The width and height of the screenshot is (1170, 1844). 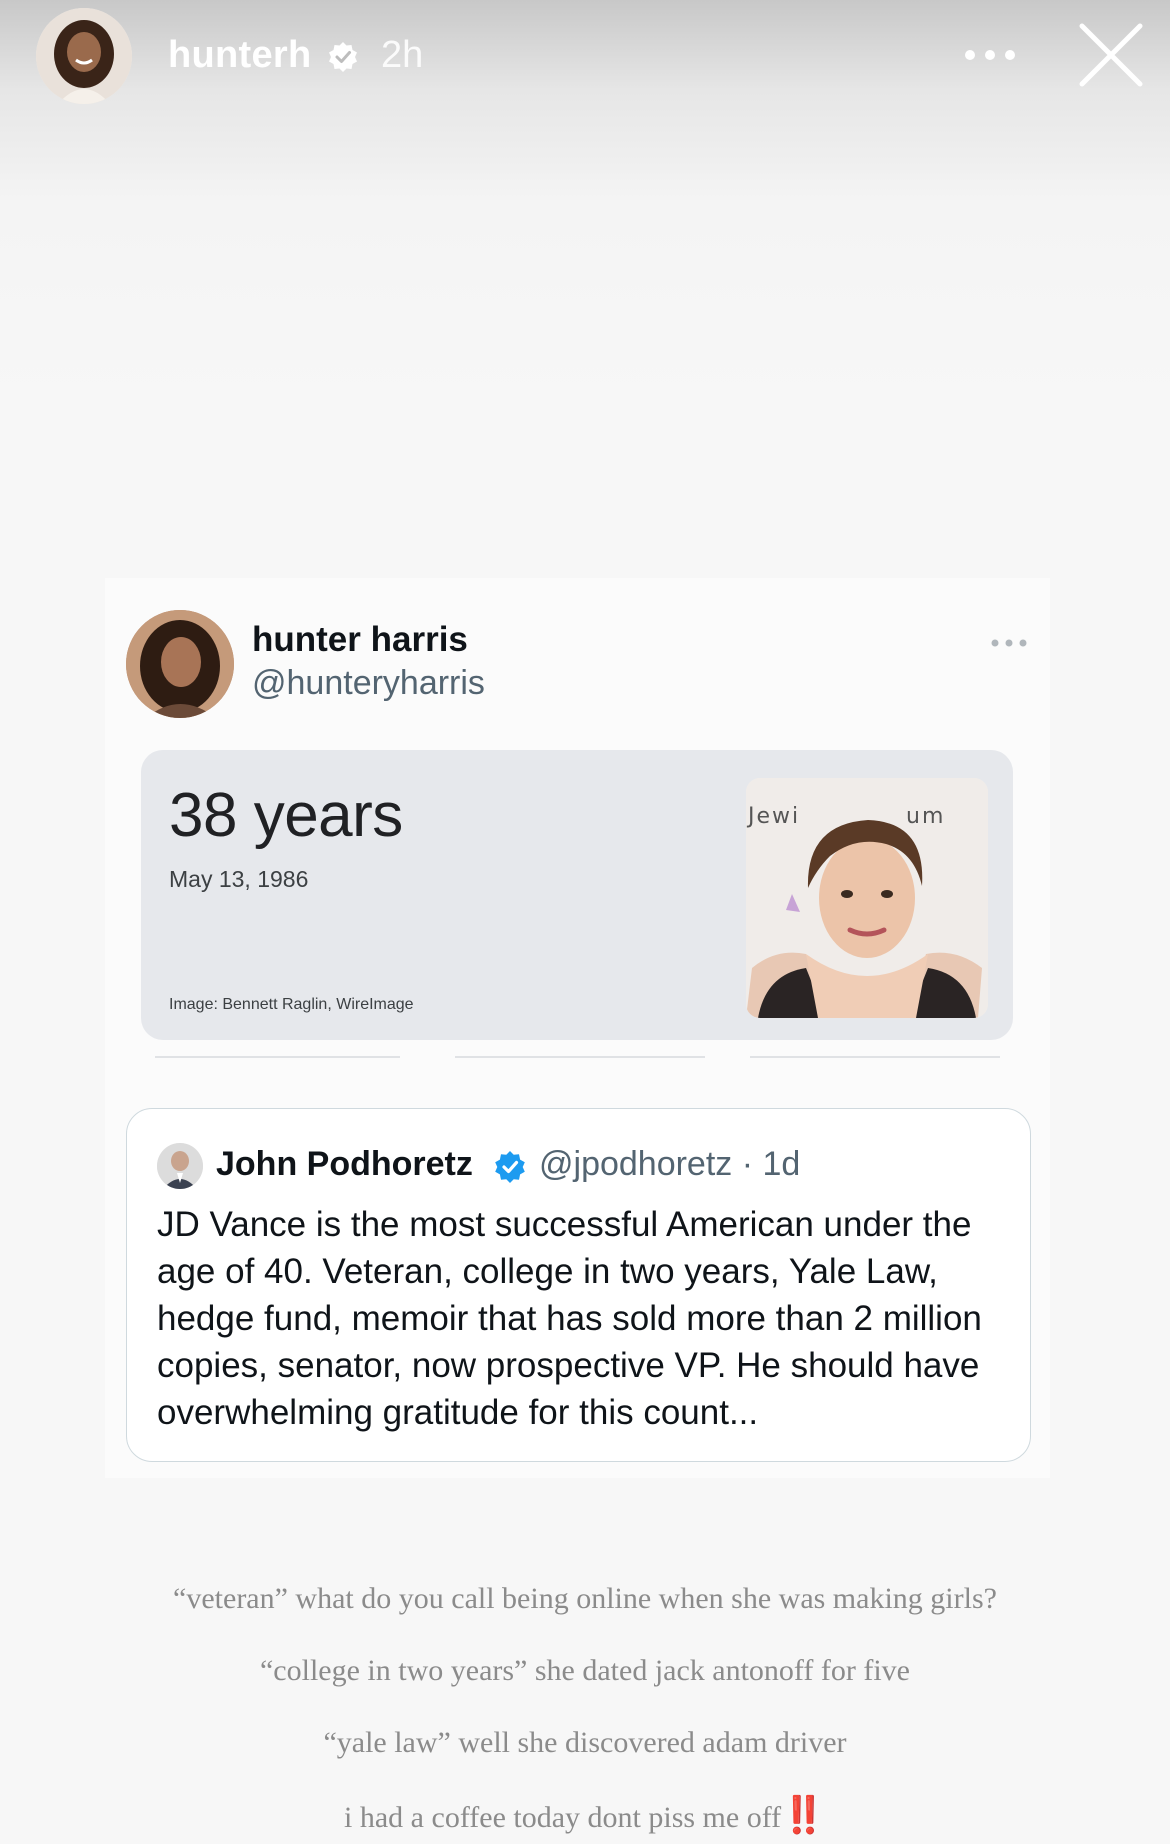 What do you see at coordinates (1009, 643) in the screenshot?
I see `tweet-more-icon` at bounding box center [1009, 643].